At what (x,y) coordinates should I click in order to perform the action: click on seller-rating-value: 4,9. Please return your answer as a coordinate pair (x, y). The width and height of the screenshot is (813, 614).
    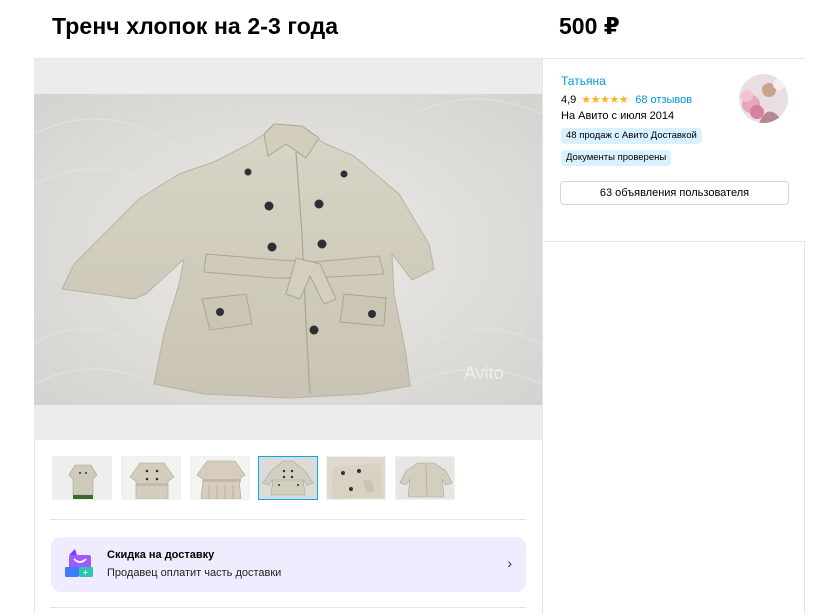
    Looking at the image, I should click on (569, 100).